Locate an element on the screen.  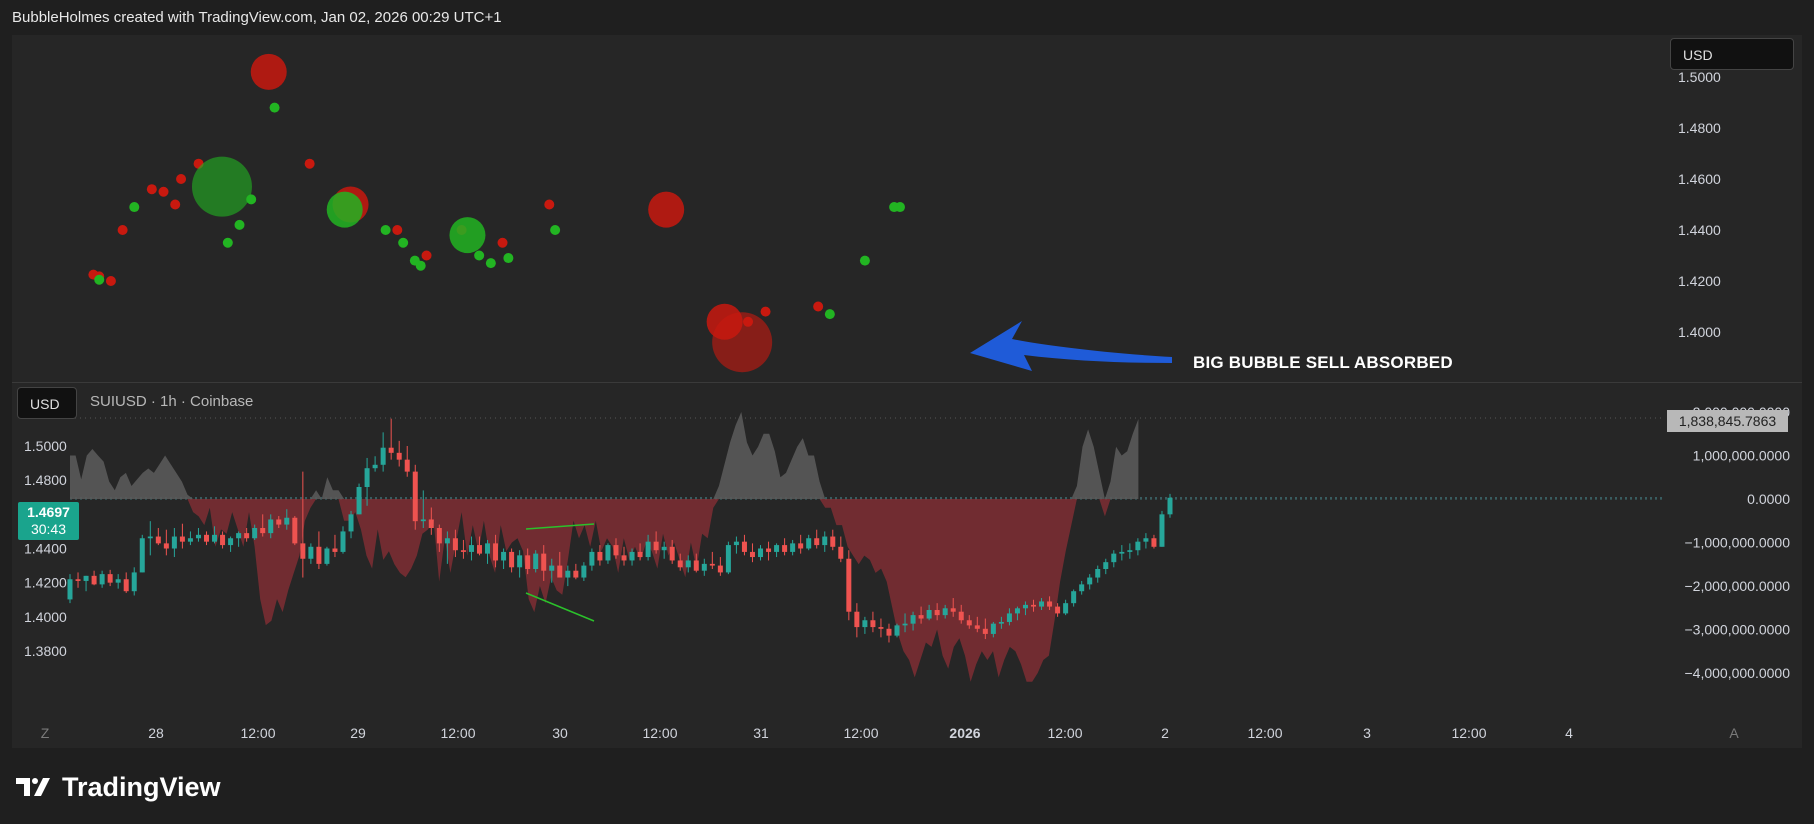
annotation-arrow is located at coordinates (1071, 346).